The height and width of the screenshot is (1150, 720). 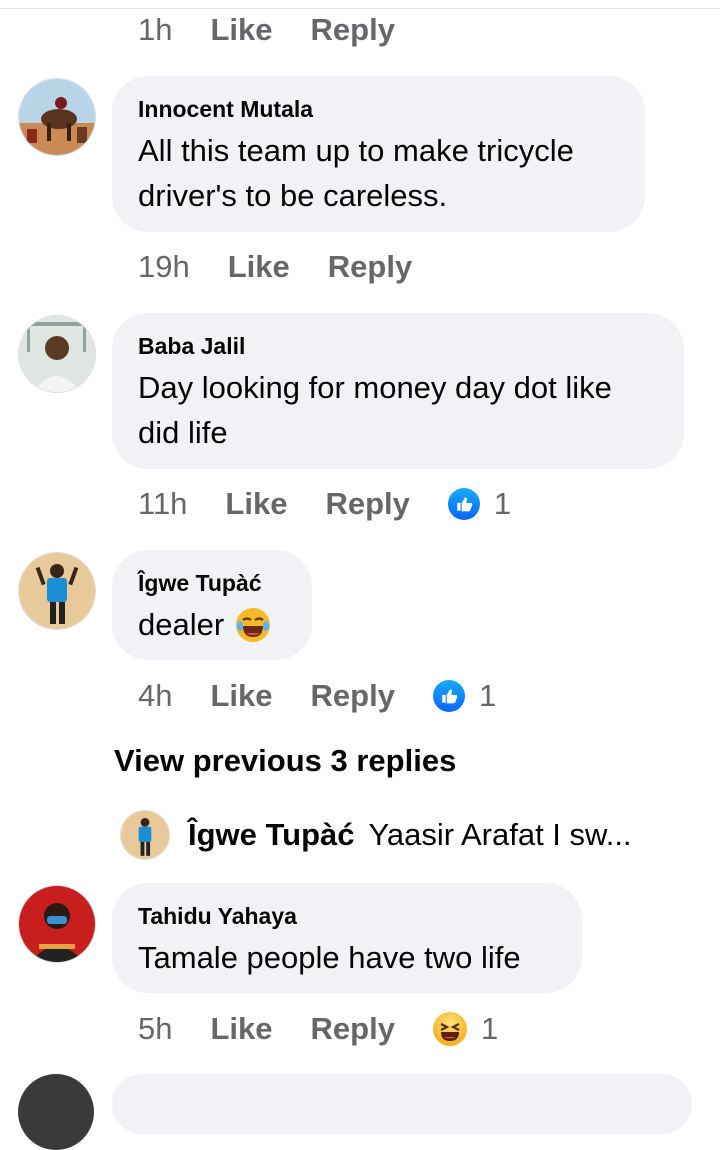 I want to click on comment-time: 4h, so click(x=155, y=695).